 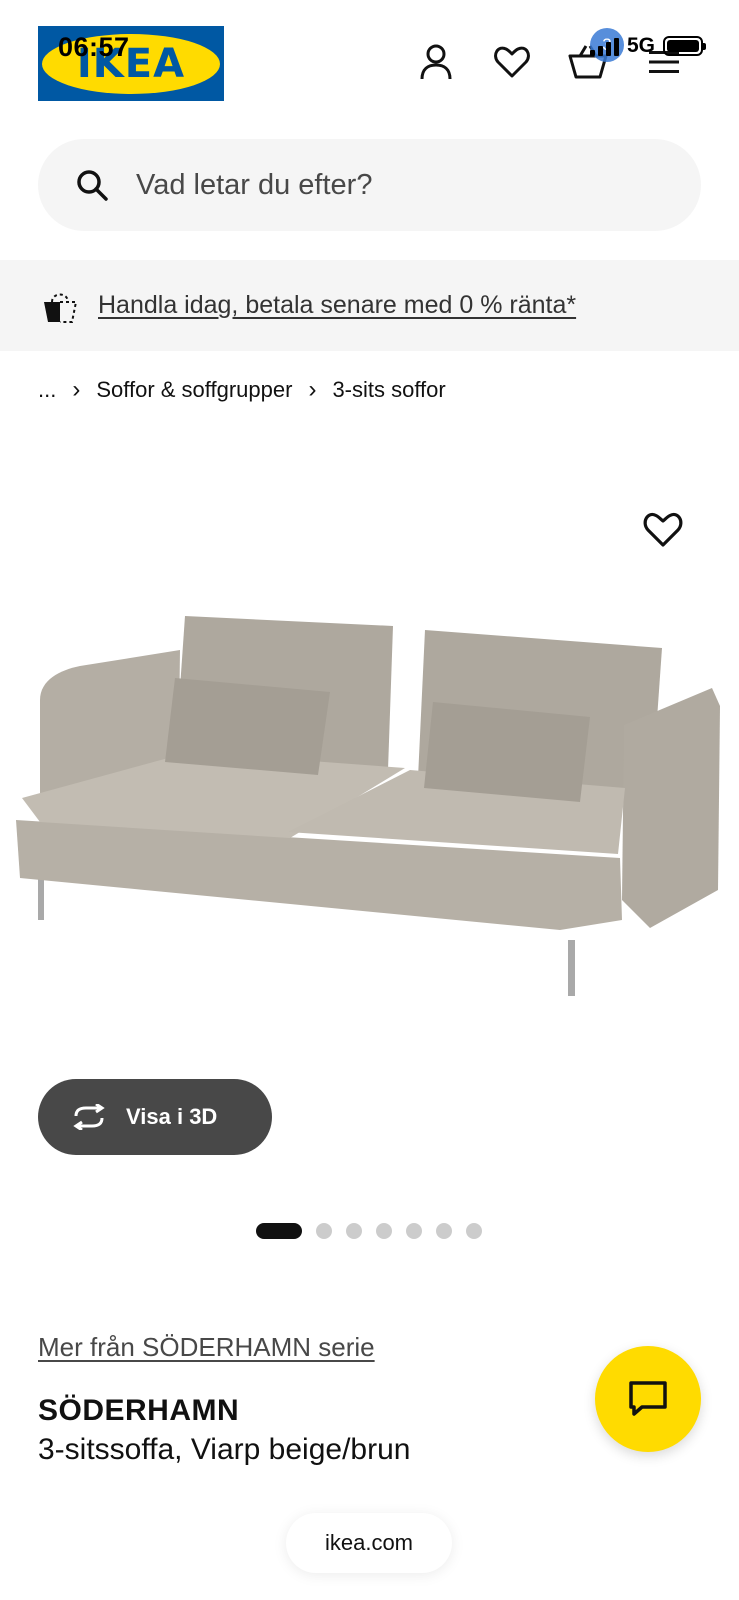 I want to click on breadcrumb-item-3-seat: 3-sits soffor, so click(x=388, y=390).